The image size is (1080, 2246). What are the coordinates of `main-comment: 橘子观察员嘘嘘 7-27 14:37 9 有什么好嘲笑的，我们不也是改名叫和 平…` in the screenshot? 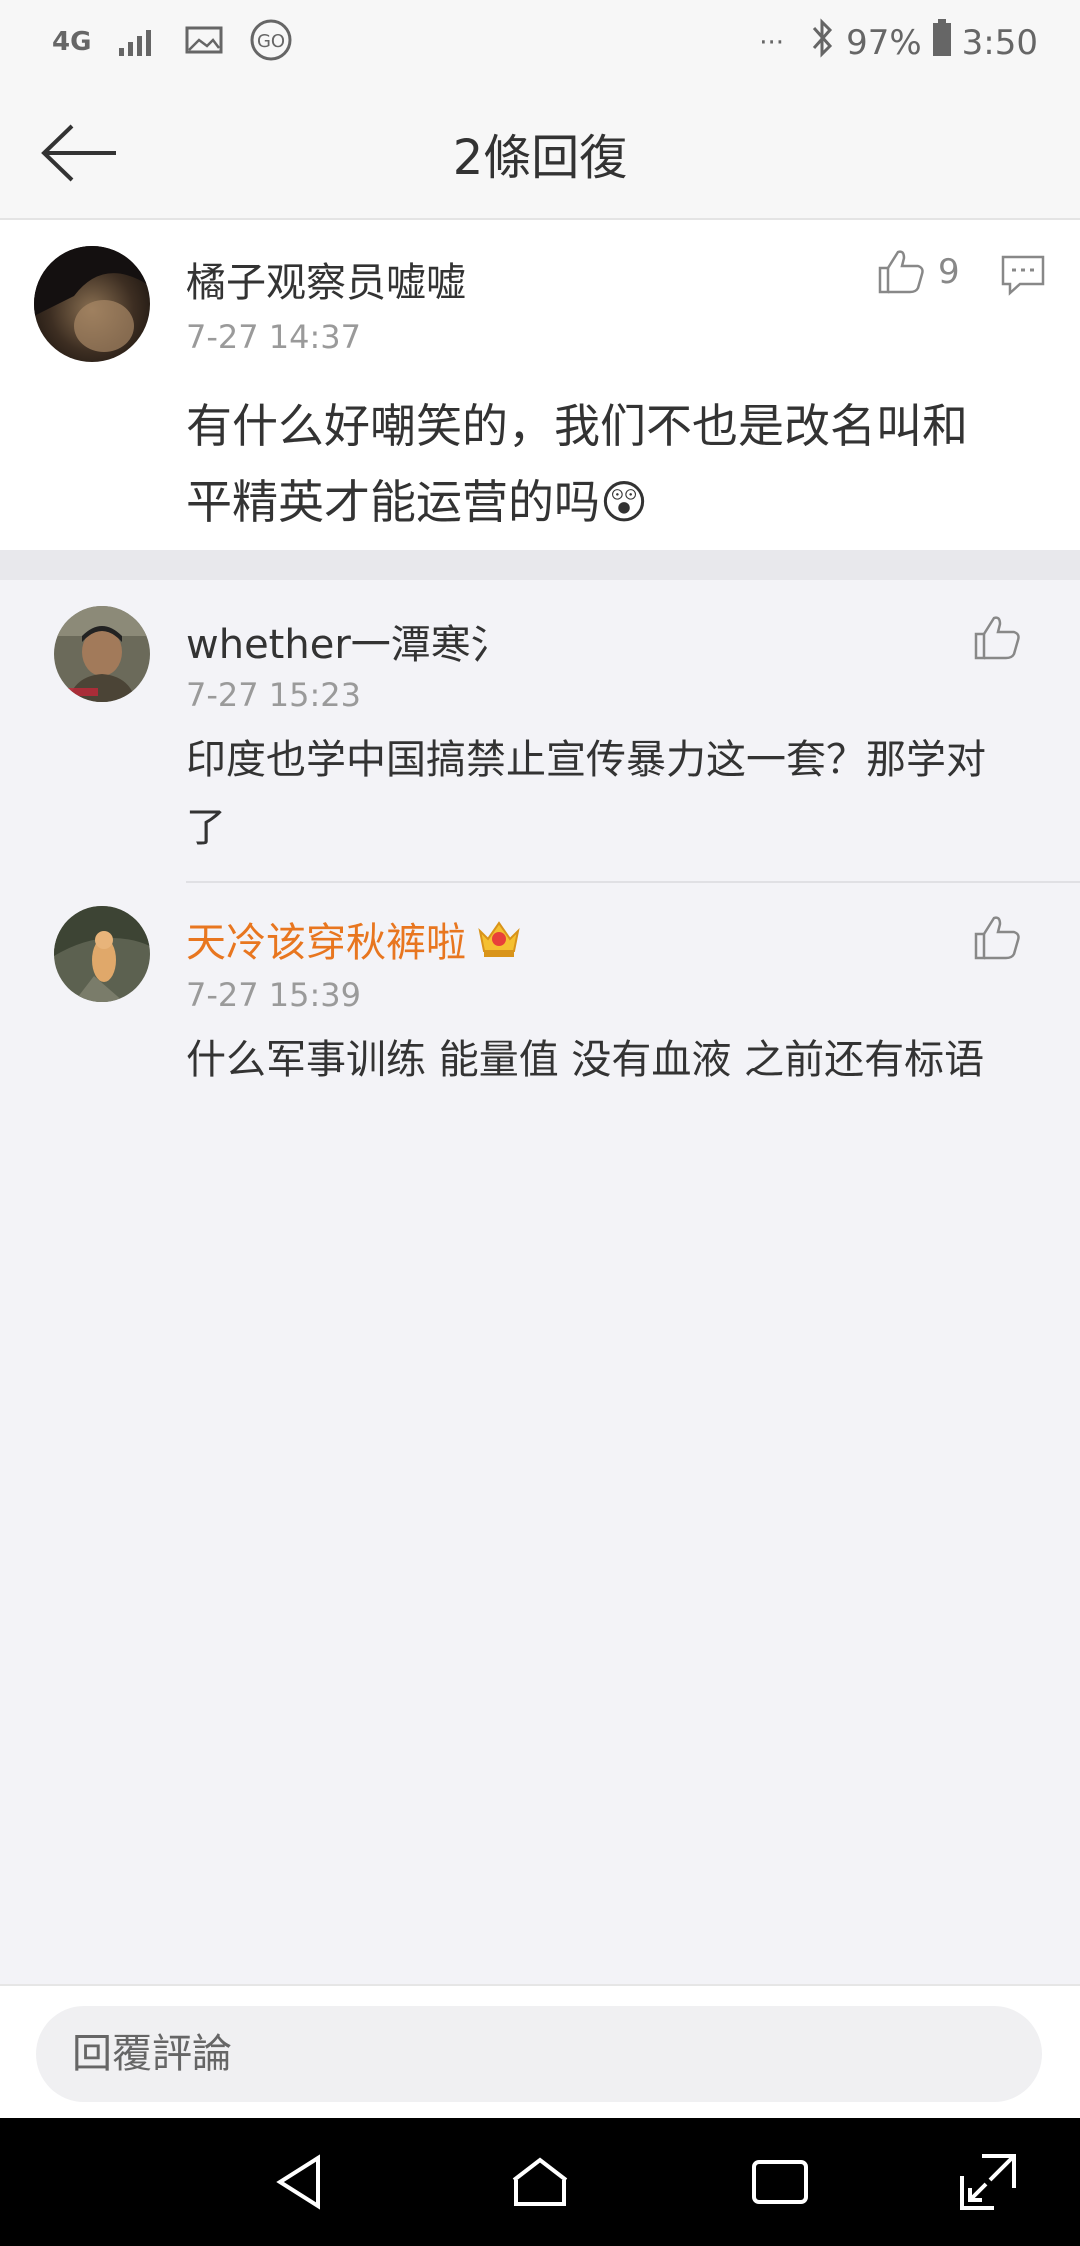 It's located at (540, 385).